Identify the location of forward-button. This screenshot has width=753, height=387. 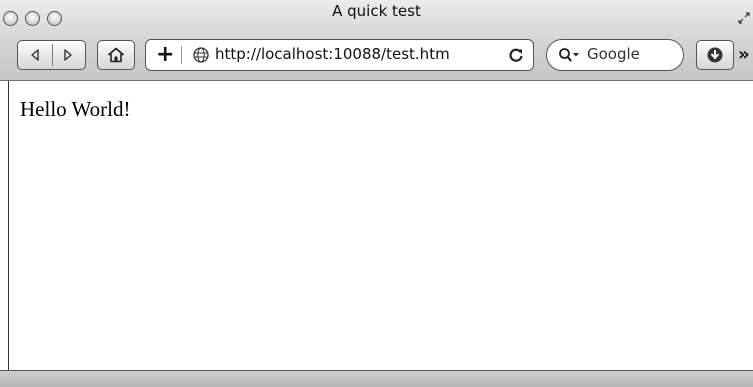
(69, 55).